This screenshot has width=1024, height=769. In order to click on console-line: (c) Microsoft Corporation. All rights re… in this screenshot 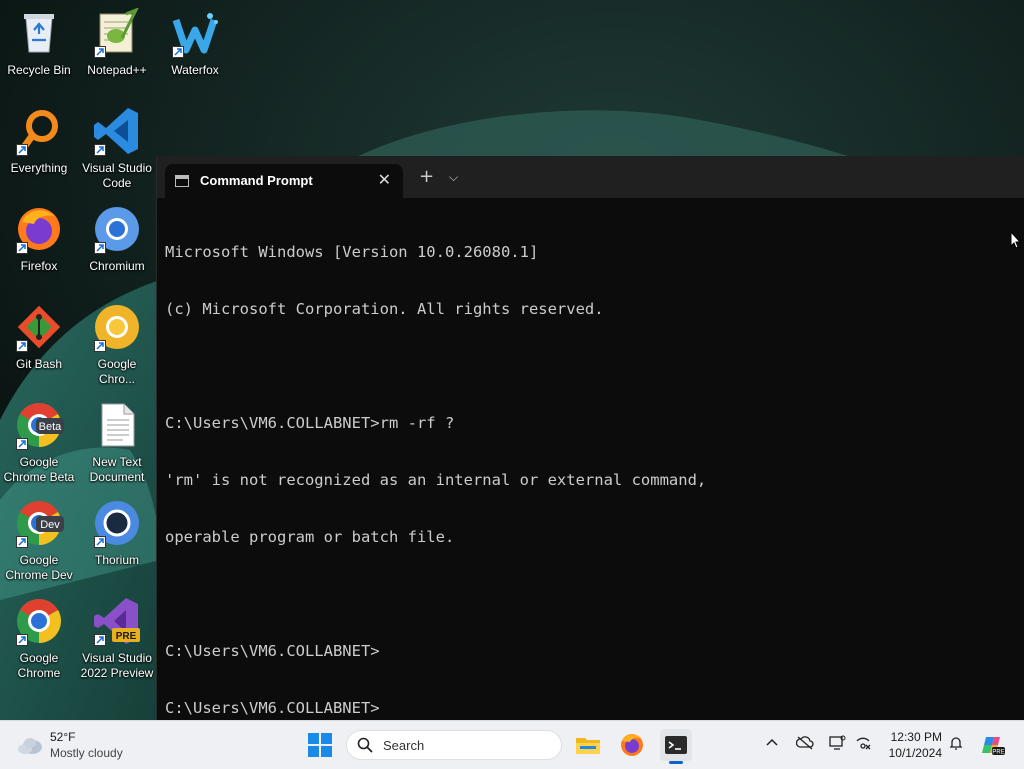, I will do `click(384, 309)`.